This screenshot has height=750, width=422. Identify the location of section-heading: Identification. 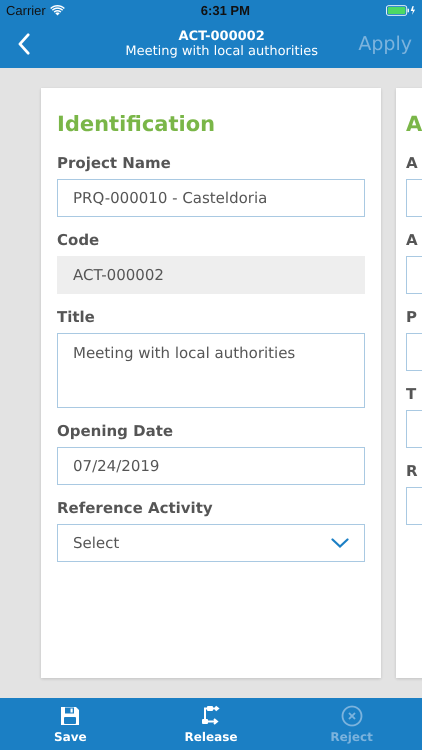
(136, 124).